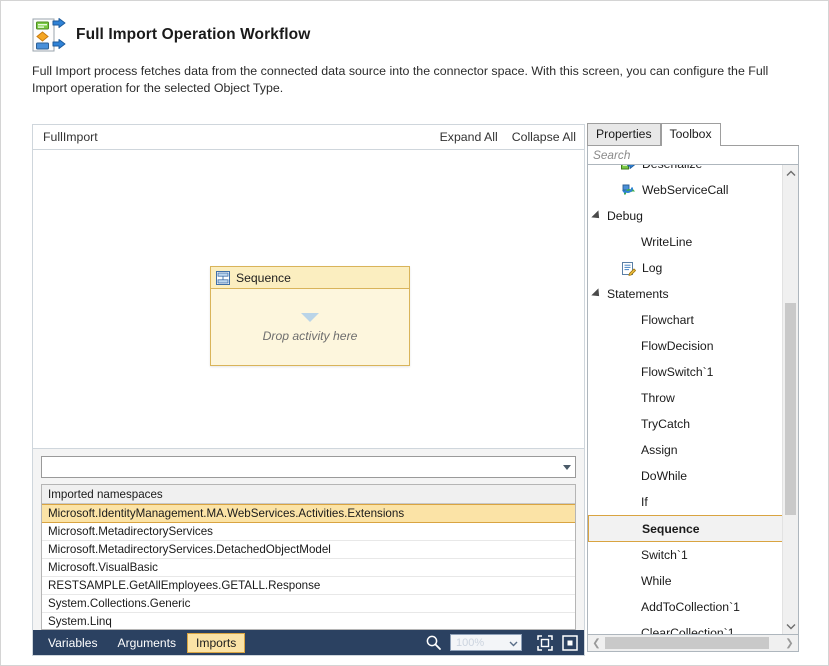 This screenshot has height=666, width=829. What do you see at coordinates (628, 168) in the screenshot?
I see `deserialize-icon` at bounding box center [628, 168].